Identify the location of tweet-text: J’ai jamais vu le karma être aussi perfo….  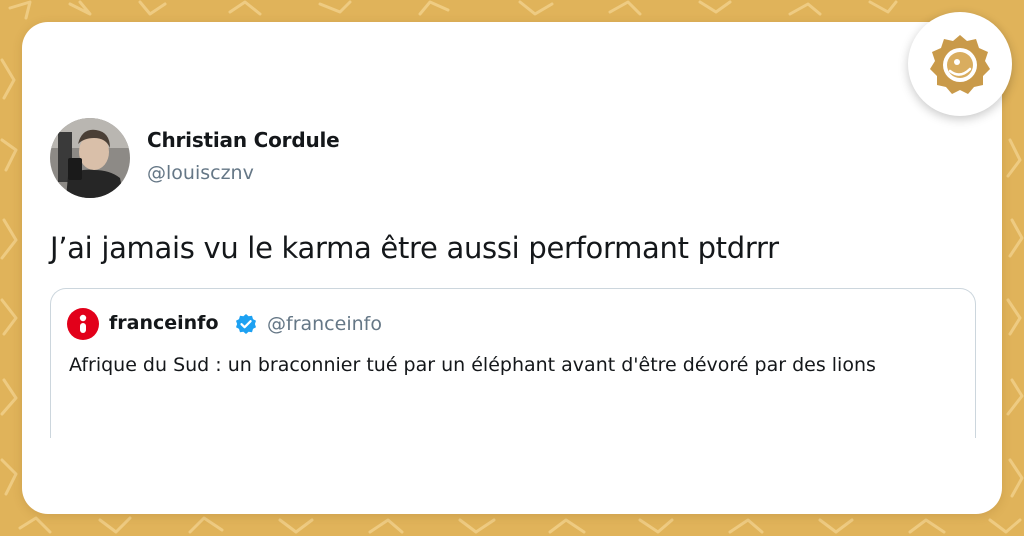
(414, 248).